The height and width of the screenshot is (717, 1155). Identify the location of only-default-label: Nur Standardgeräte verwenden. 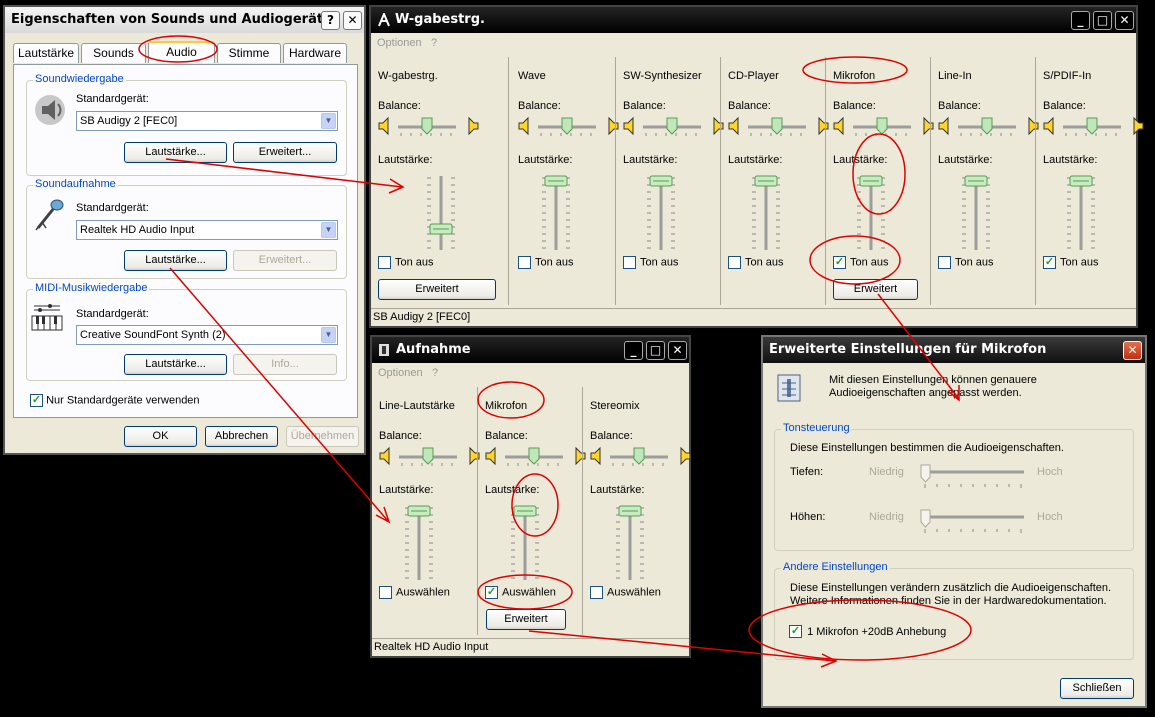
(123, 400).